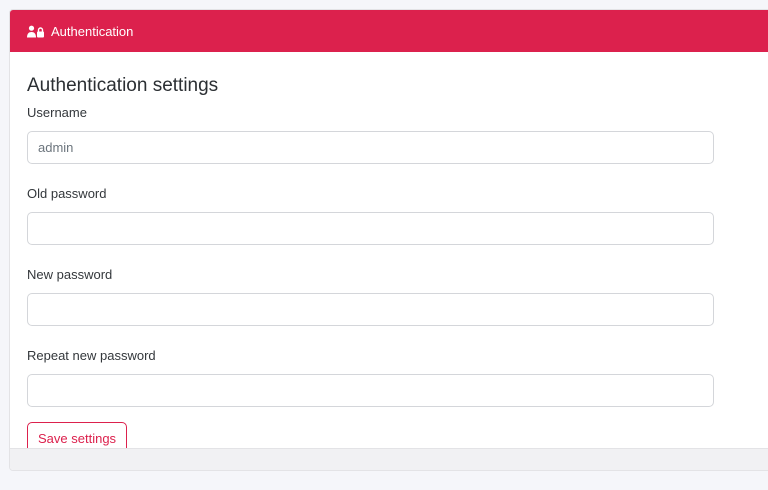  I want to click on repeat-password-label: Repeat new password, so click(91, 355).